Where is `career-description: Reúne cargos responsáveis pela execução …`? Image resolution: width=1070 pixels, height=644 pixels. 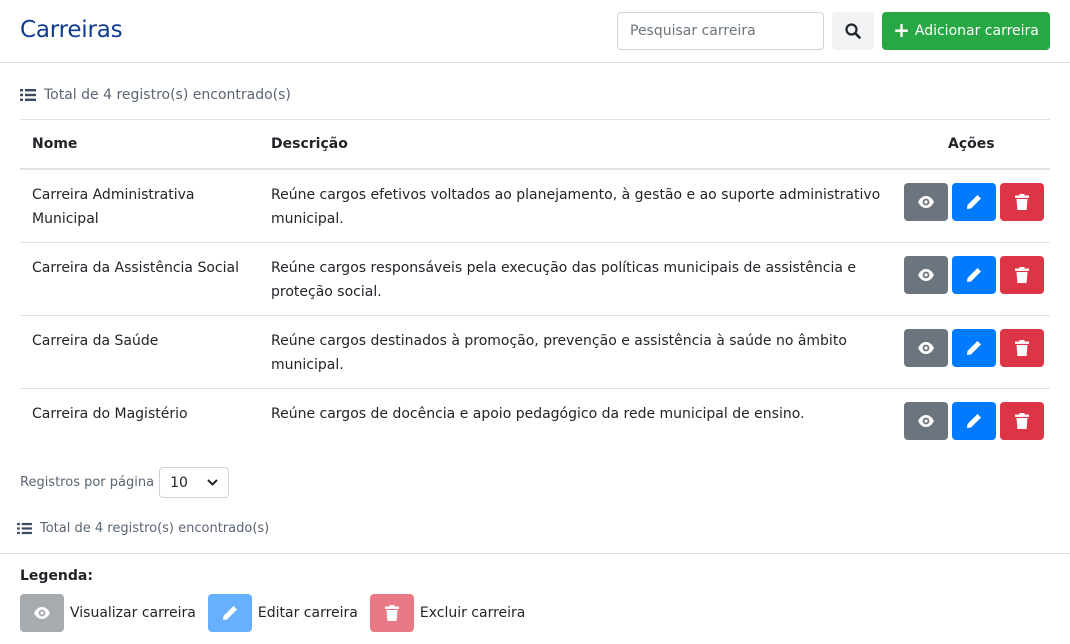
career-description: Reúne cargos responsáveis pela execução … is located at coordinates (564, 280).